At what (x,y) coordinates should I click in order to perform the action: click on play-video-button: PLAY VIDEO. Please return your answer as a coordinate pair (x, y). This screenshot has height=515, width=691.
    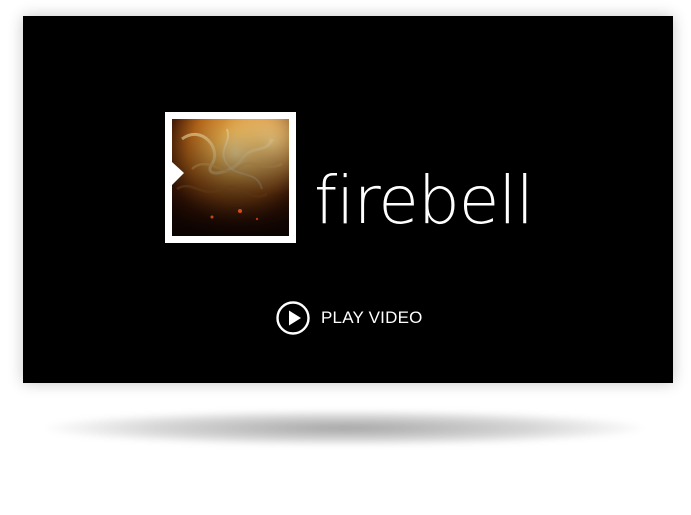
    Looking at the image, I should click on (349, 318).